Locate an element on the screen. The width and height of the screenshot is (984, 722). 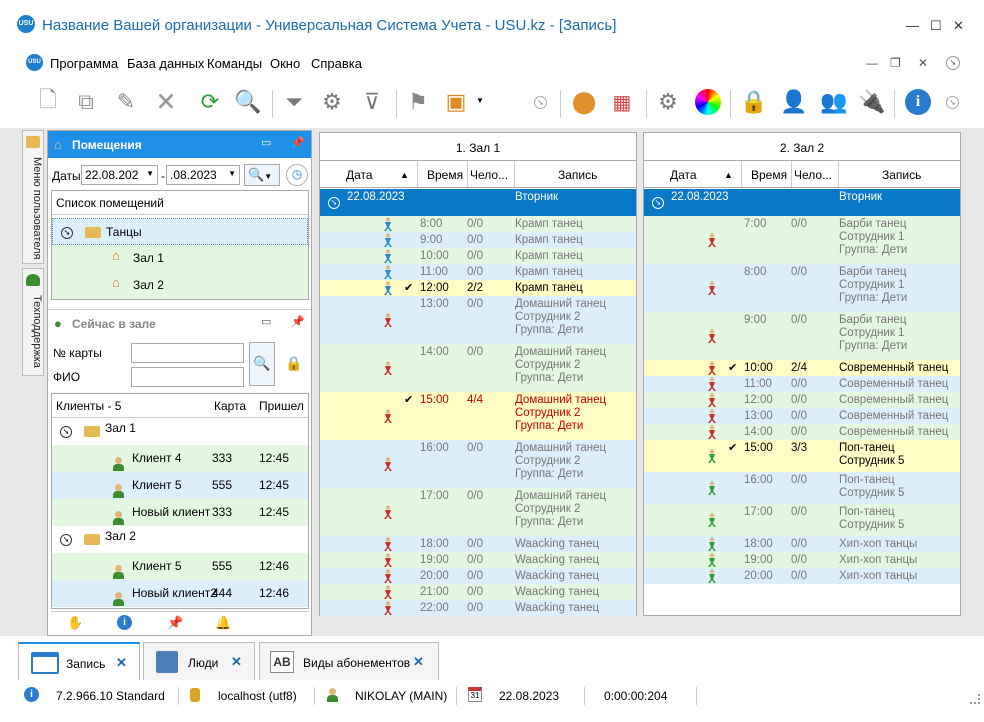
panel-pin-icon: 📌 is located at coordinates (298, 142).